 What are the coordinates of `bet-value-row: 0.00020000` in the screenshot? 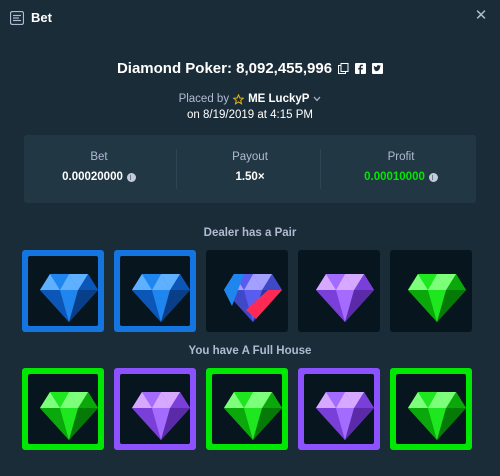 It's located at (99, 177).